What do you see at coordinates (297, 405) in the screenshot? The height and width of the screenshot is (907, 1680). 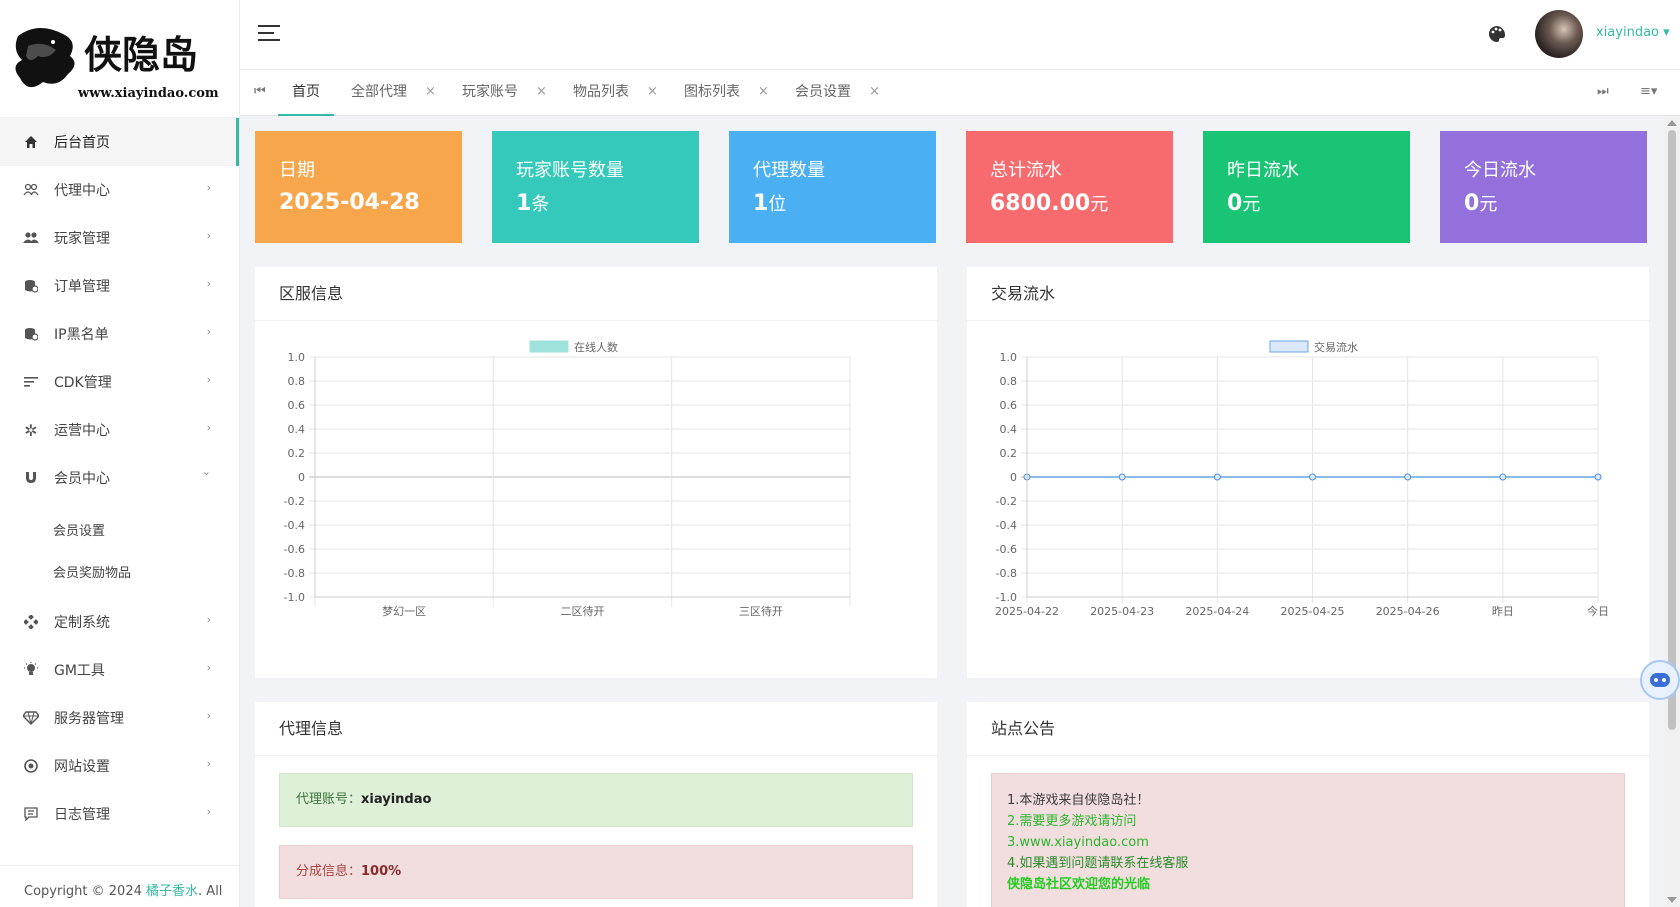 I see `y-tick-label: 0.6` at bounding box center [297, 405].